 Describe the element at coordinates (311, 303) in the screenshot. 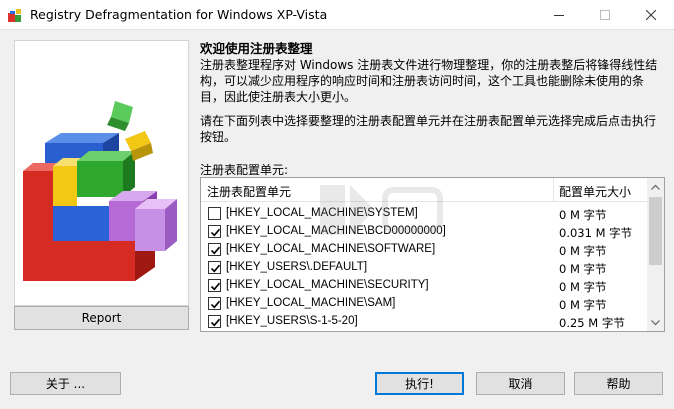

I see `hive-key: [HKEY_LOCAL_MACHINE\SAM]` at that location.